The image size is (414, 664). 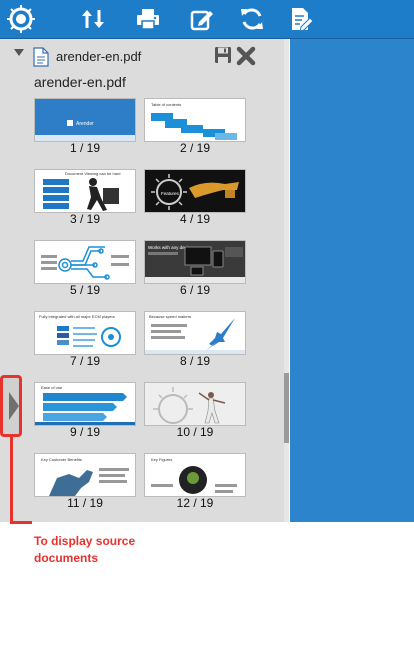 What do you see at coordinates (85, 290) in the screenshot?
I see `page-label: 5 / 19` at bounding box center [85, 290].